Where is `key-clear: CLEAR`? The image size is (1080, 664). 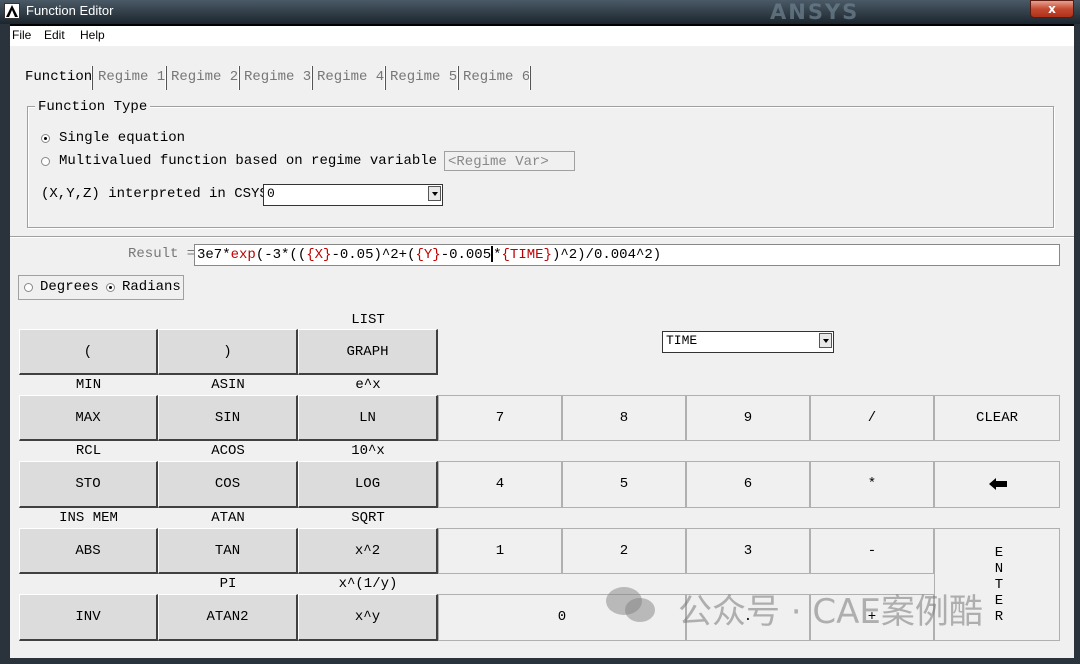
key-clear: CLEAR is located at coordinates (997, 418).